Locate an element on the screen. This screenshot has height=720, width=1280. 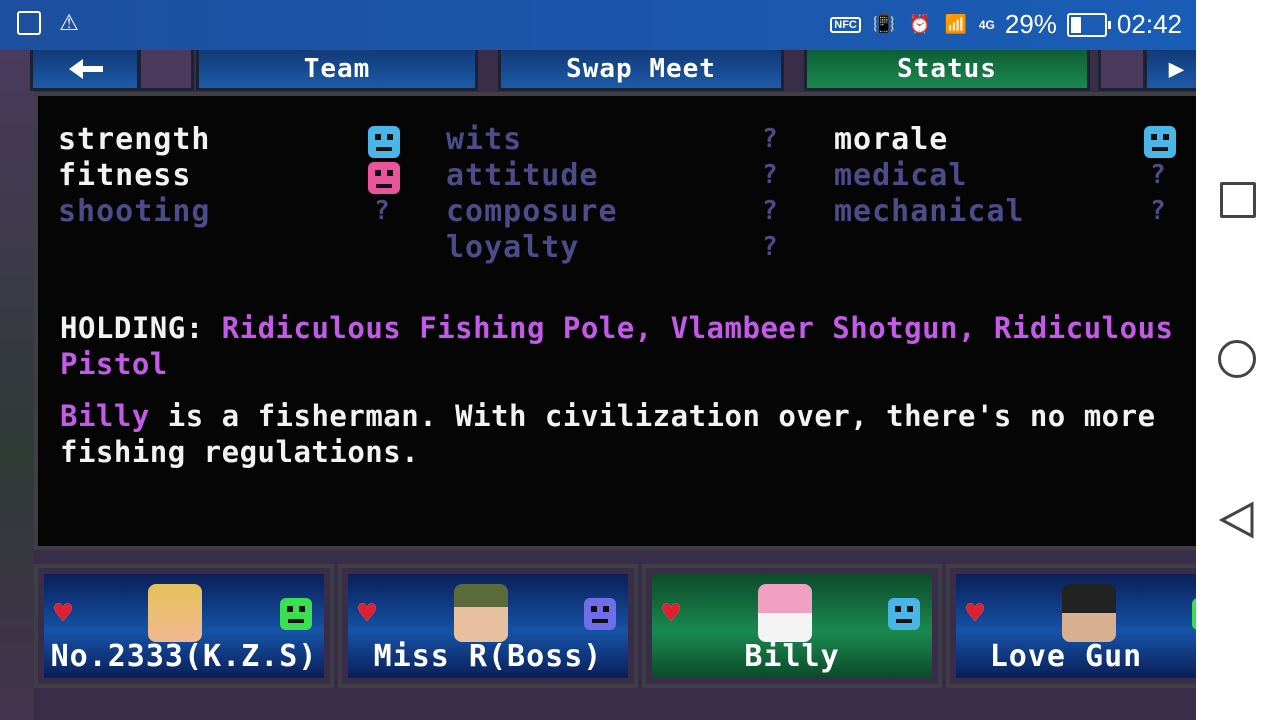
warning-icon: ⚠ is located at coordinates (69, 22).